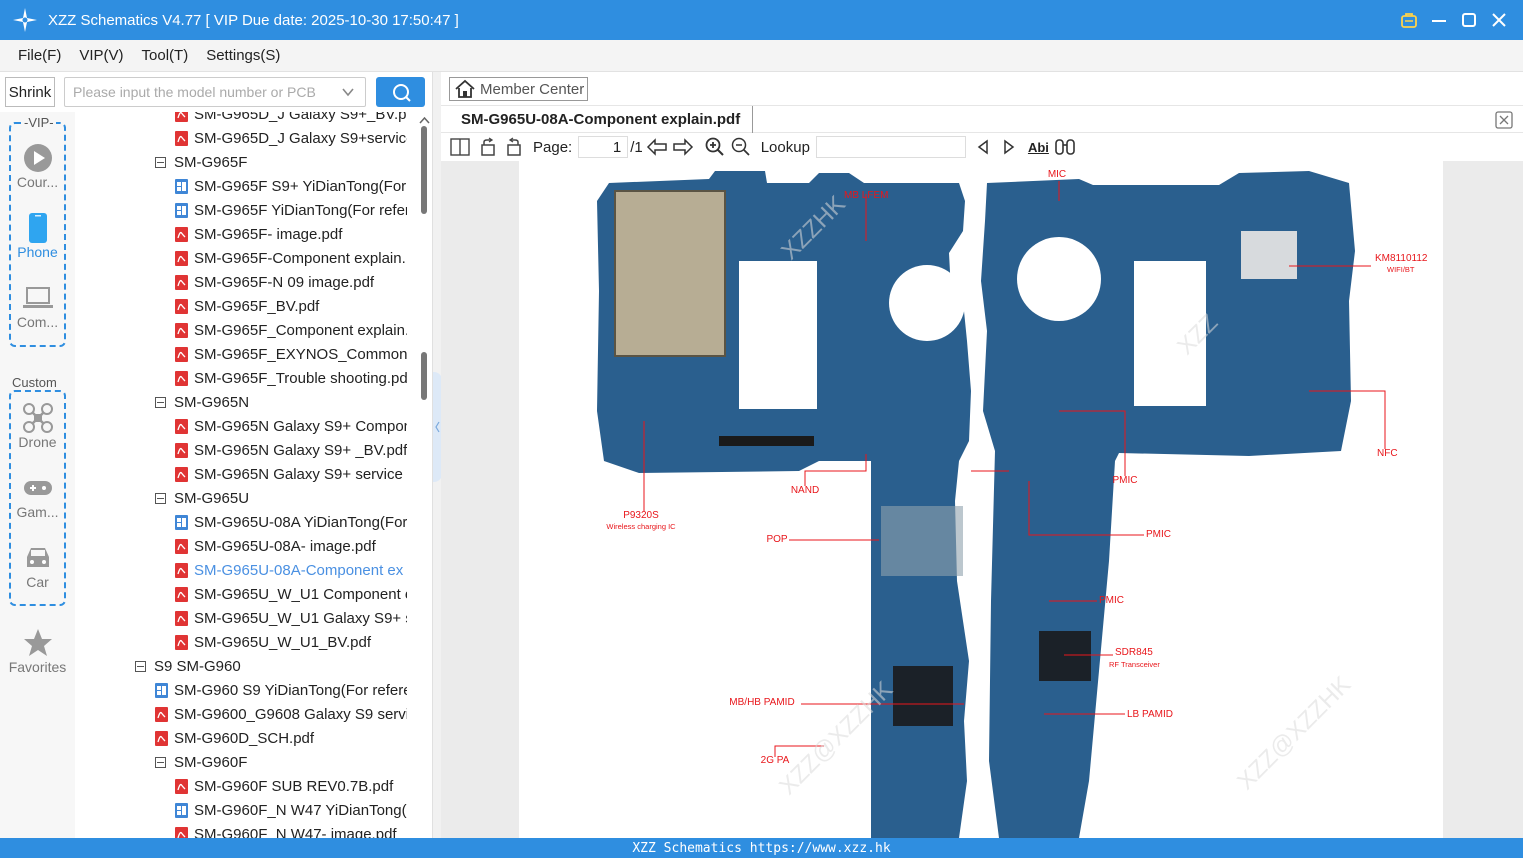 The width and height of the screenshot is (1523, 858). What do you see at coordinates (424, 376) in the screenshot?
I see `scroll-thumb` at bounding box center [424, 376].